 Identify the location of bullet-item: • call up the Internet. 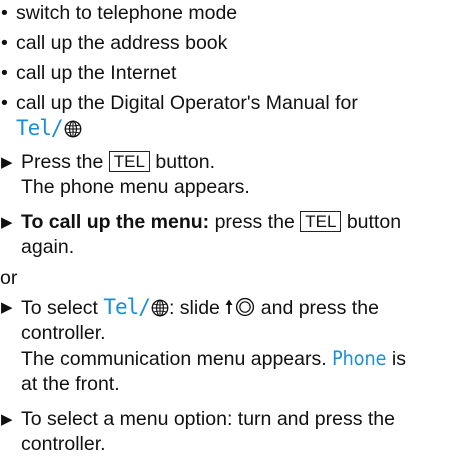
(230, 73).